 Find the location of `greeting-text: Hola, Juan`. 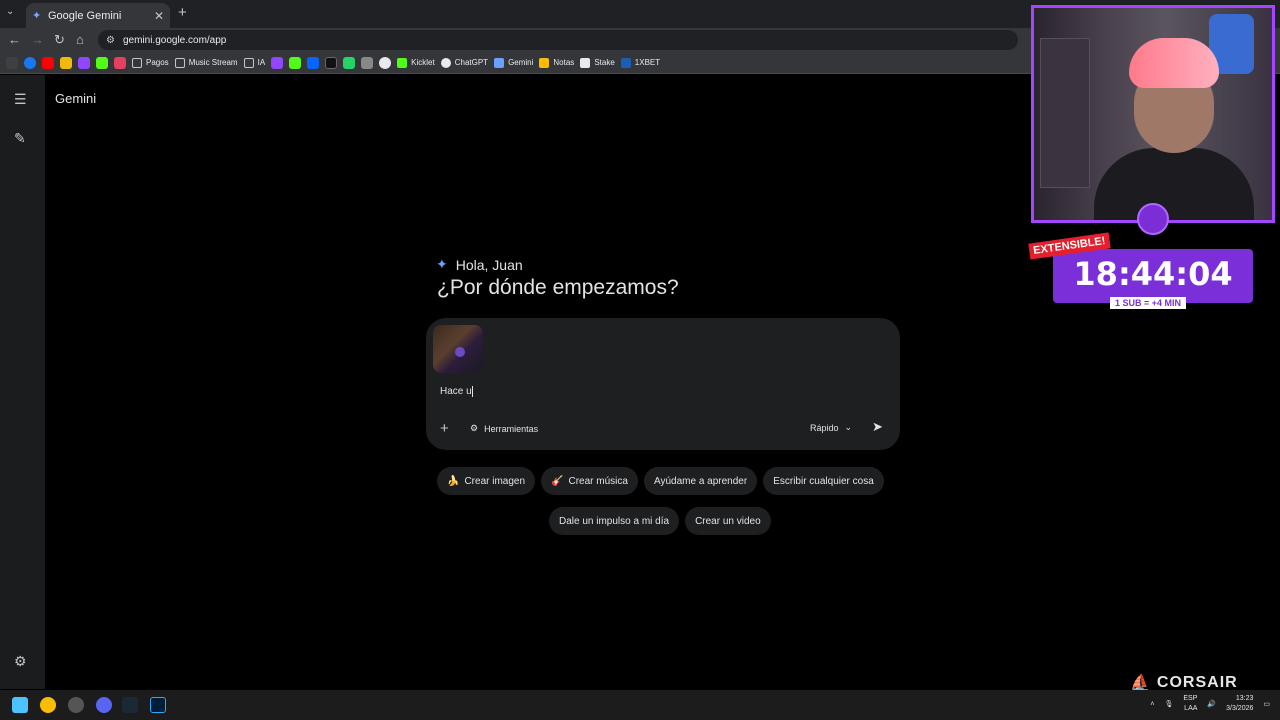

greeting-text: Hola, Juan is located at coordinates (489, 264).